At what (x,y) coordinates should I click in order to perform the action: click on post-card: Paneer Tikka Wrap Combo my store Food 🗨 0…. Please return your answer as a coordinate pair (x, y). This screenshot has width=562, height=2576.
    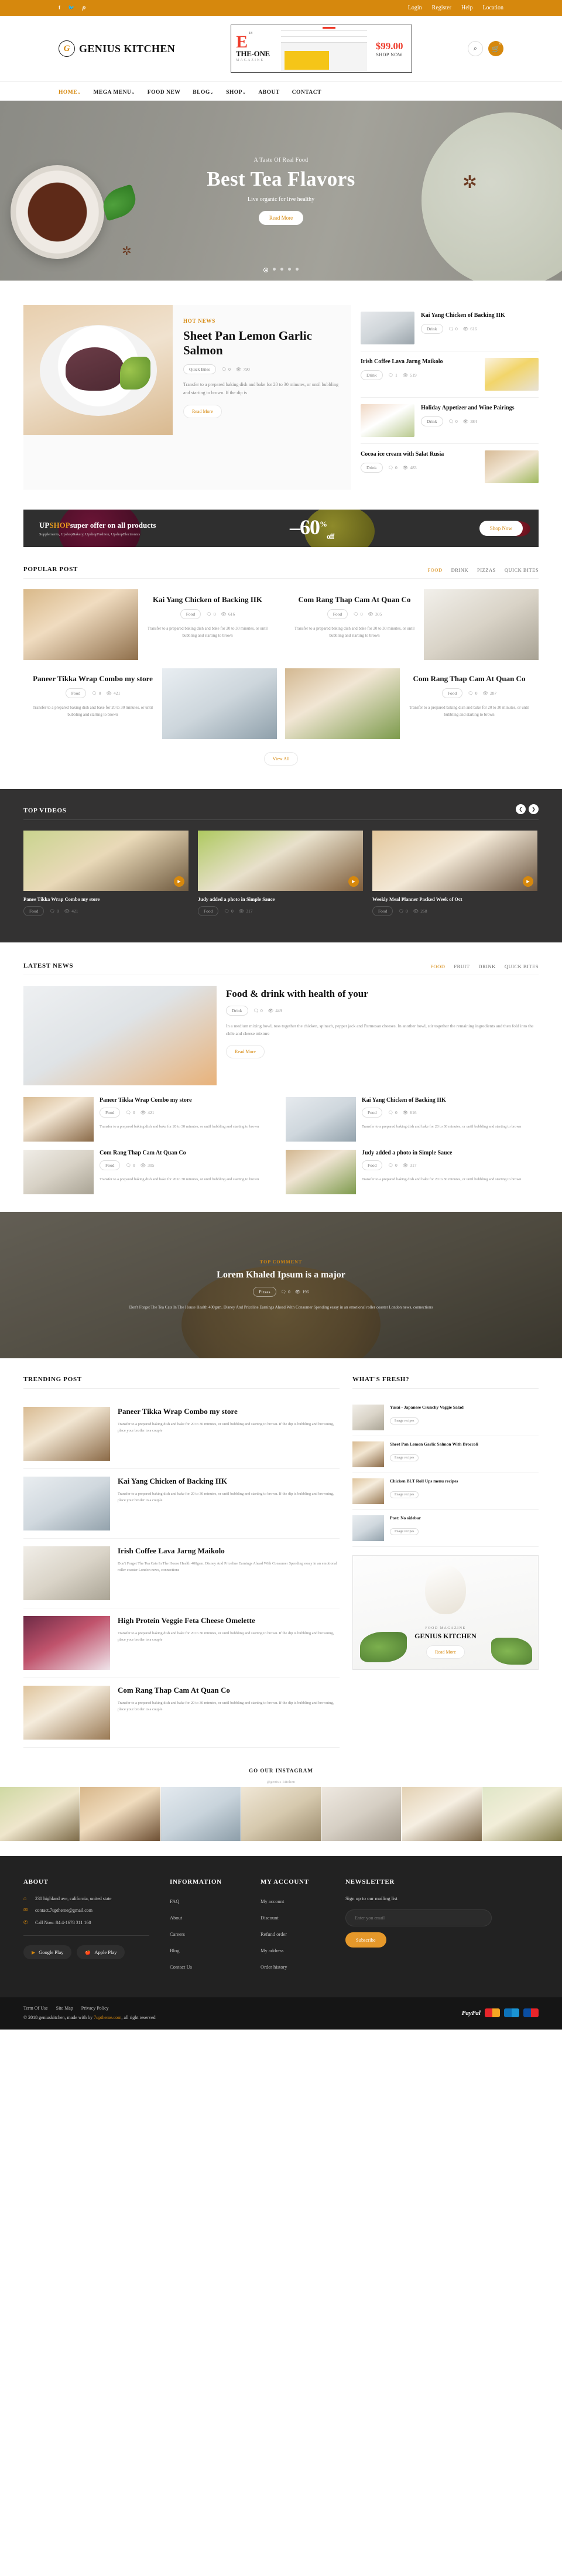
    Looking at the image, I should click on (150, 1119).